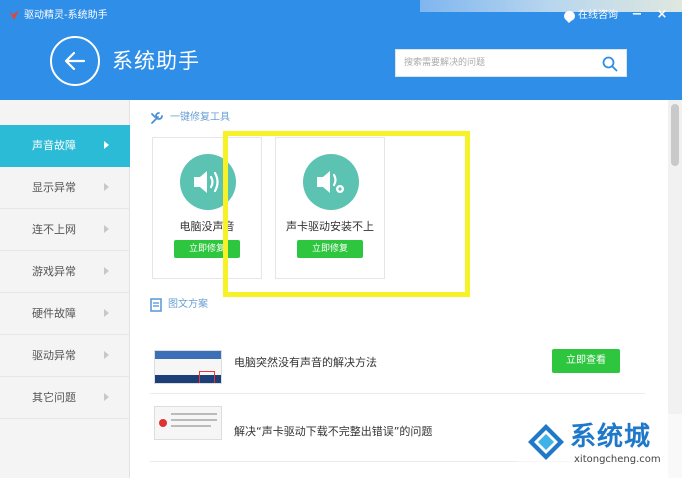 This screenshot has height=478, width=682. I want to click on sidebar-item-label: 连不上网, so click(54, 229).